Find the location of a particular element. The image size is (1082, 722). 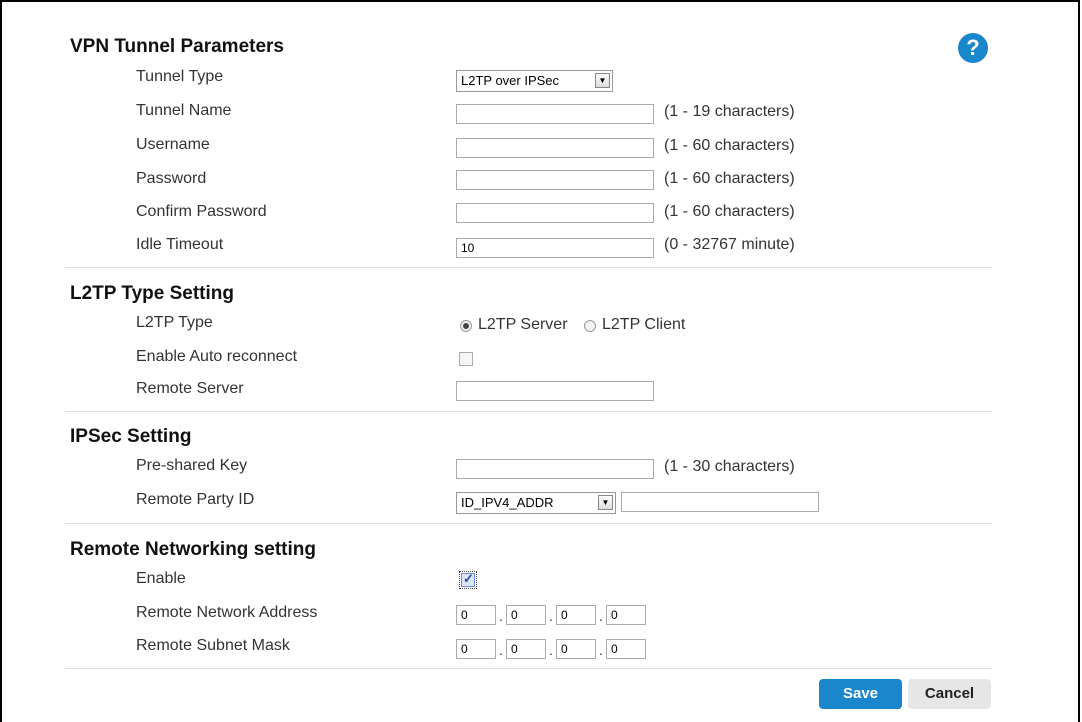

psk-label: Pre-shared Key is located at coordinates (192, 465).